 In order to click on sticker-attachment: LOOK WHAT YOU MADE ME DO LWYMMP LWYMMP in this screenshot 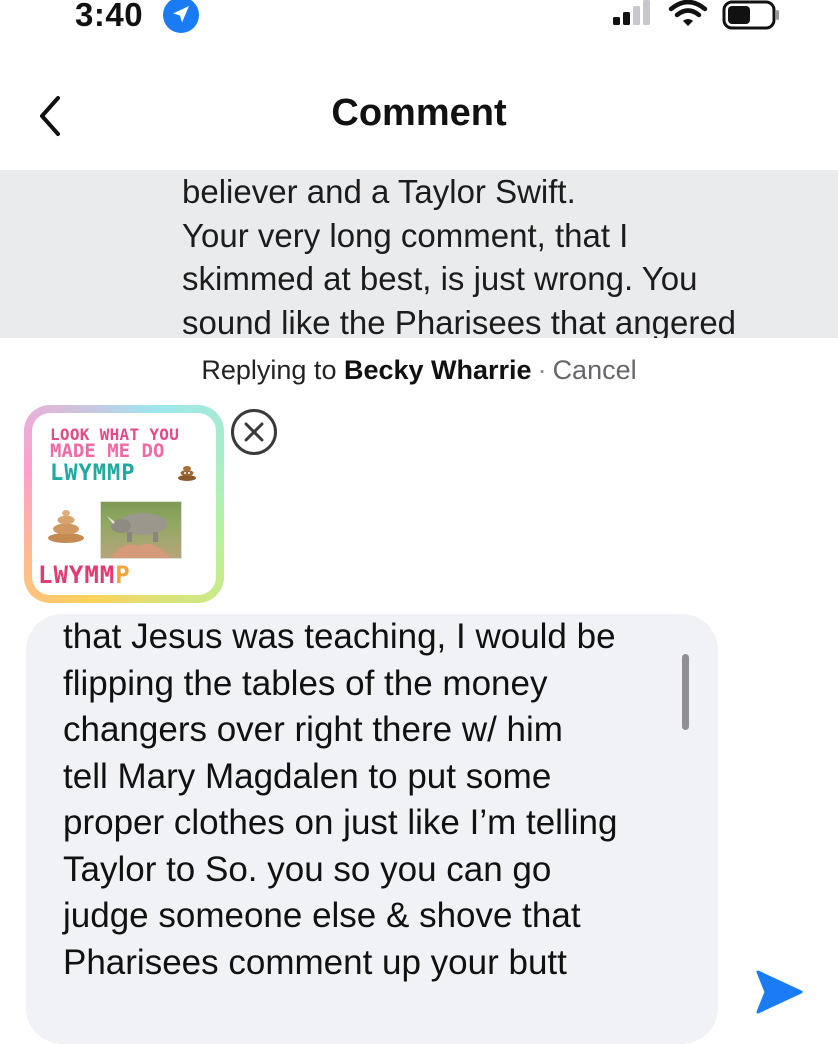, I will do `click(124, 504)`.